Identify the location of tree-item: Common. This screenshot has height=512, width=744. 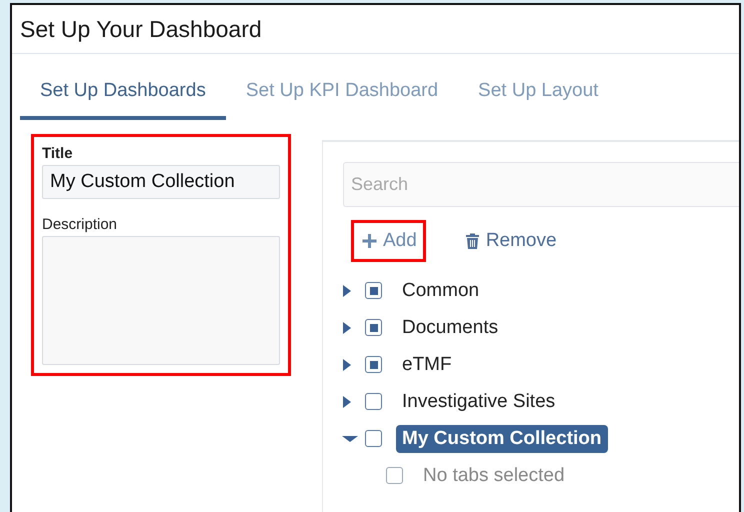
(441, 290).